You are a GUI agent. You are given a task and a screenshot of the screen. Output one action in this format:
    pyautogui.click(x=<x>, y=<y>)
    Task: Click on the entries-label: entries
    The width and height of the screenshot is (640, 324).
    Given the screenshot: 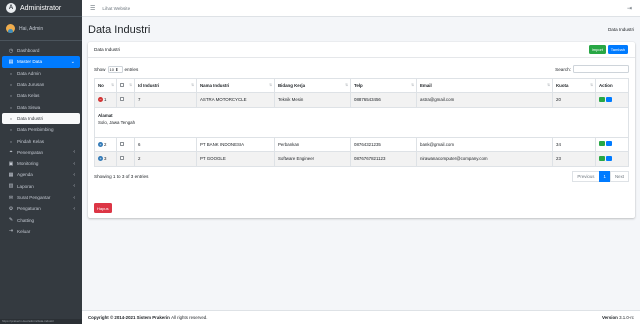 What is the action you would take?
    pyautogui.click(x=131, y=69)
    